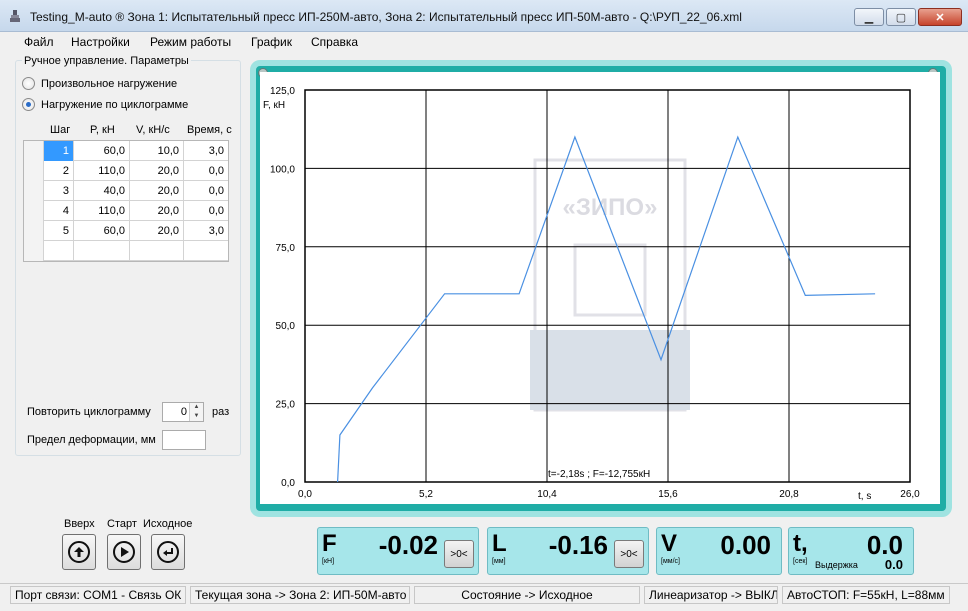  What do you see at coordinates (126, 251) in the screenshot?
I see `table-row-new` at bounding box center [126, 251].